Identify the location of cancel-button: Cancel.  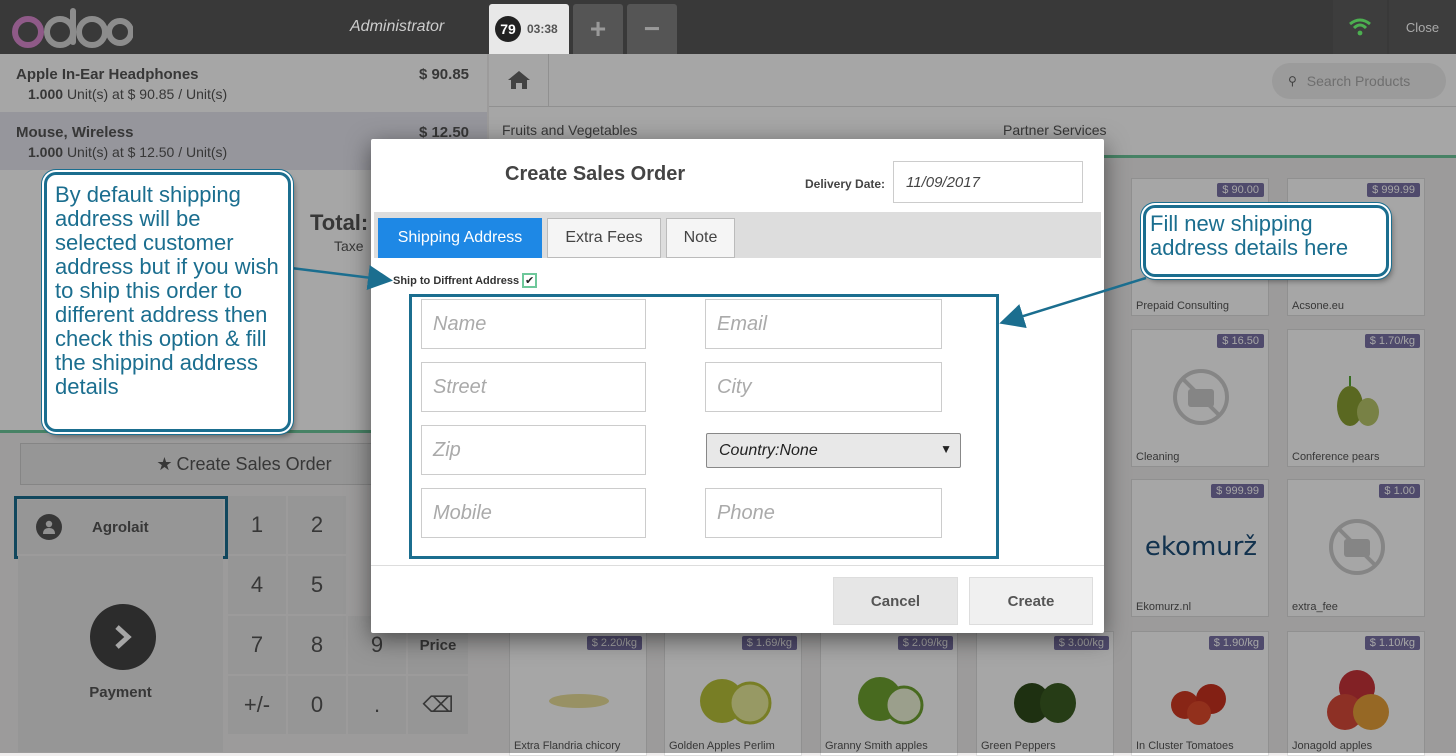
(895, 601).